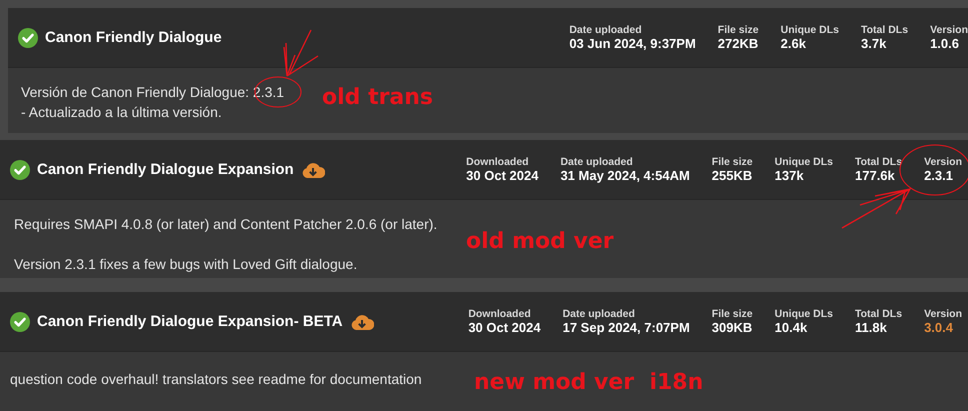 The width and height of the screenshot is (968, 411). Describe the element at coordinates (121, 112) in the screenshot. I see `description-text: - Actualizado a la última versión.` at that location.